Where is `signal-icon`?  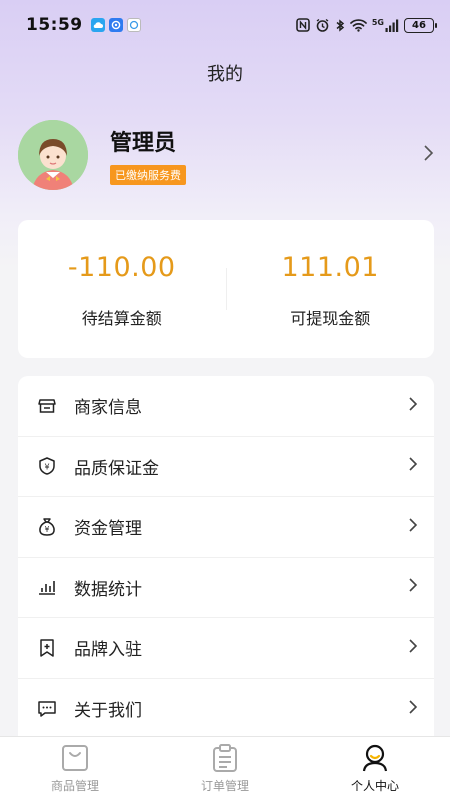
signal-icon is located at coordinates (392, 25).